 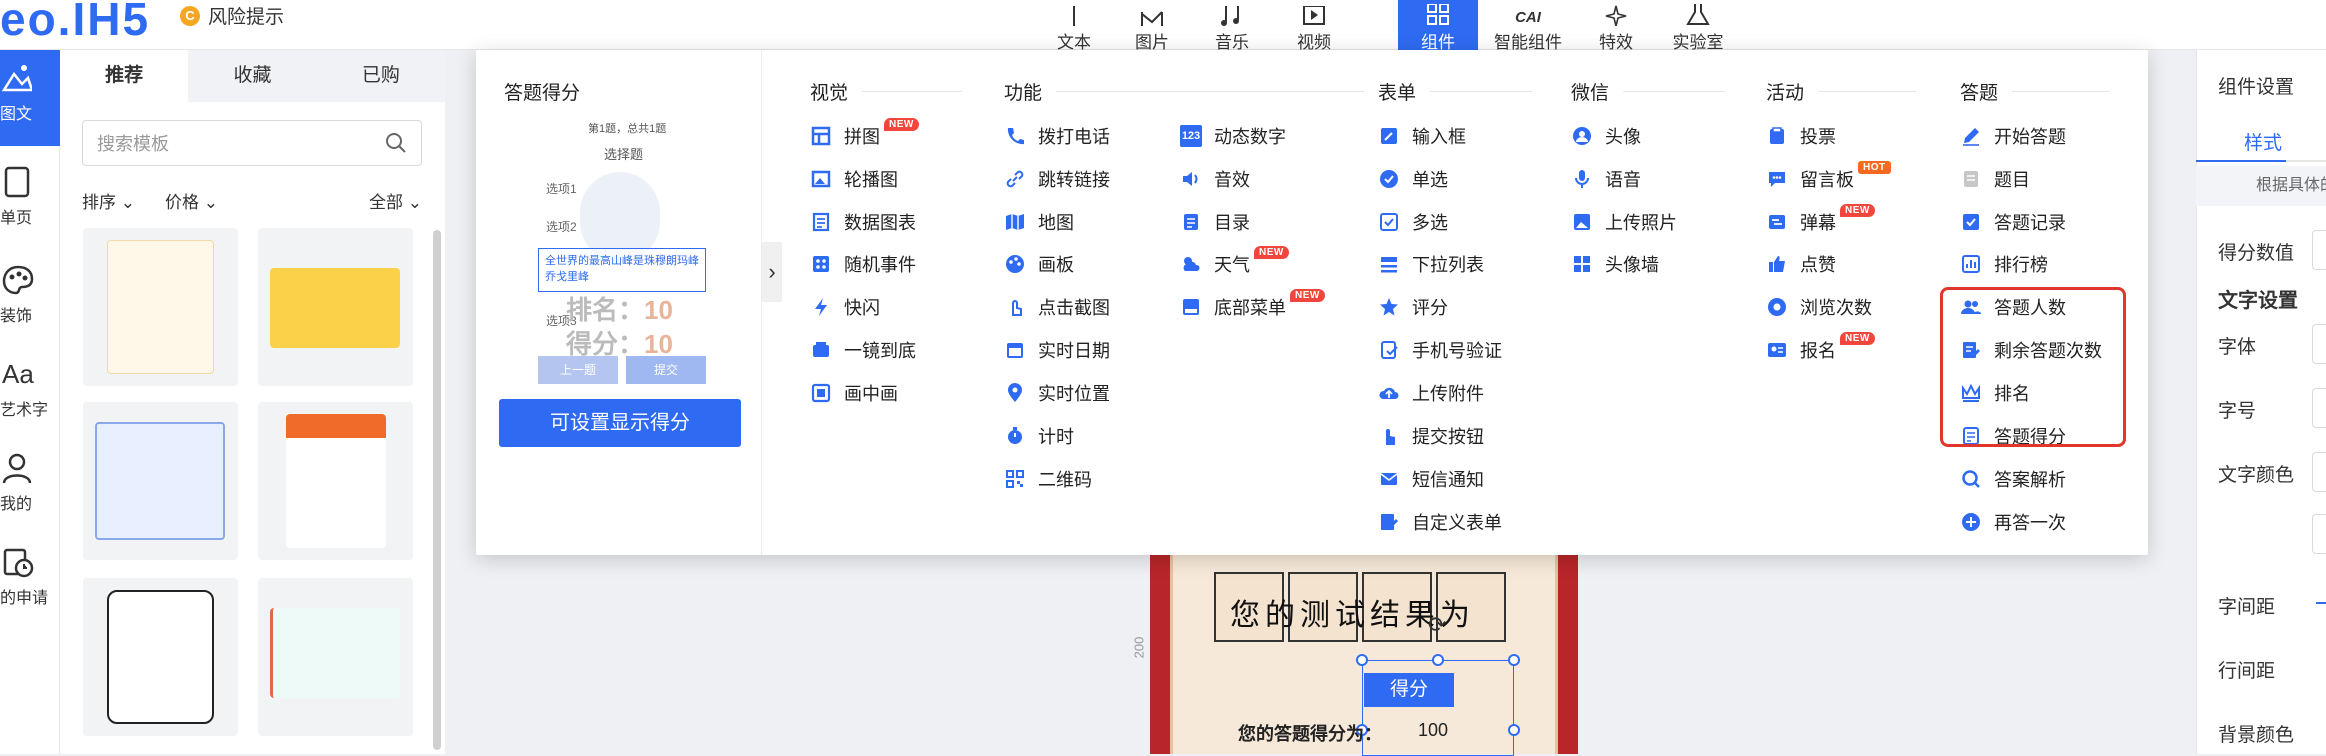 What do you see at coordinates (1057, 307) in the screenshot?
I see `item-click-screenshot: 点击截图` at bounding box center [1057, 307].